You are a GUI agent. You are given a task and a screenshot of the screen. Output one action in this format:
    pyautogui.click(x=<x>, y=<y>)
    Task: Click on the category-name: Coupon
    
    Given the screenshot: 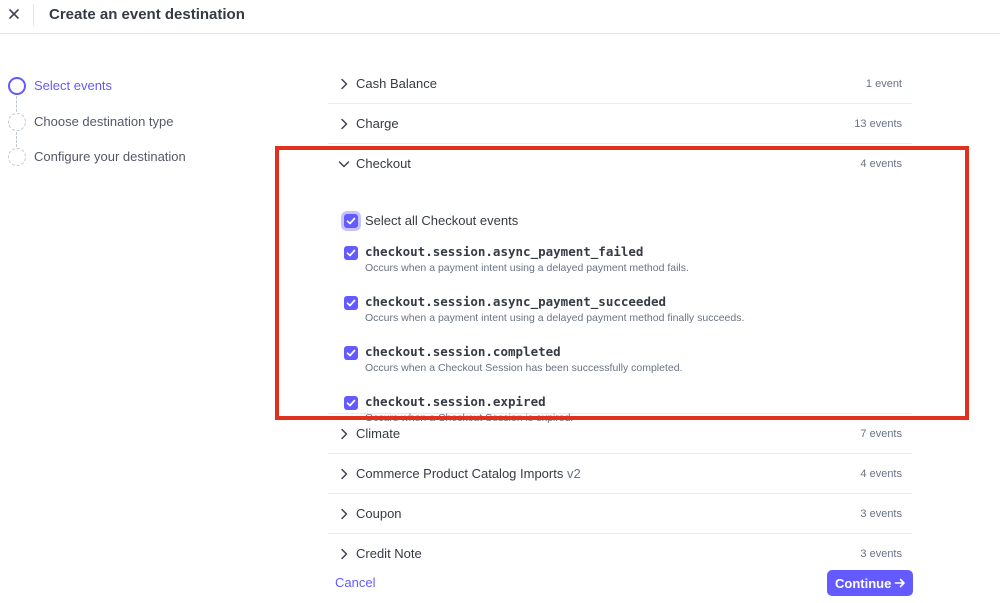 What is the action you would take?
    pyautogui.click(x=379, y=513)
    